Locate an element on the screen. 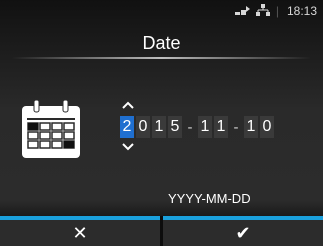 The width and height of the screenshot is (323, 246). month-digit-2: 1 is located at coordinates (221, 127).